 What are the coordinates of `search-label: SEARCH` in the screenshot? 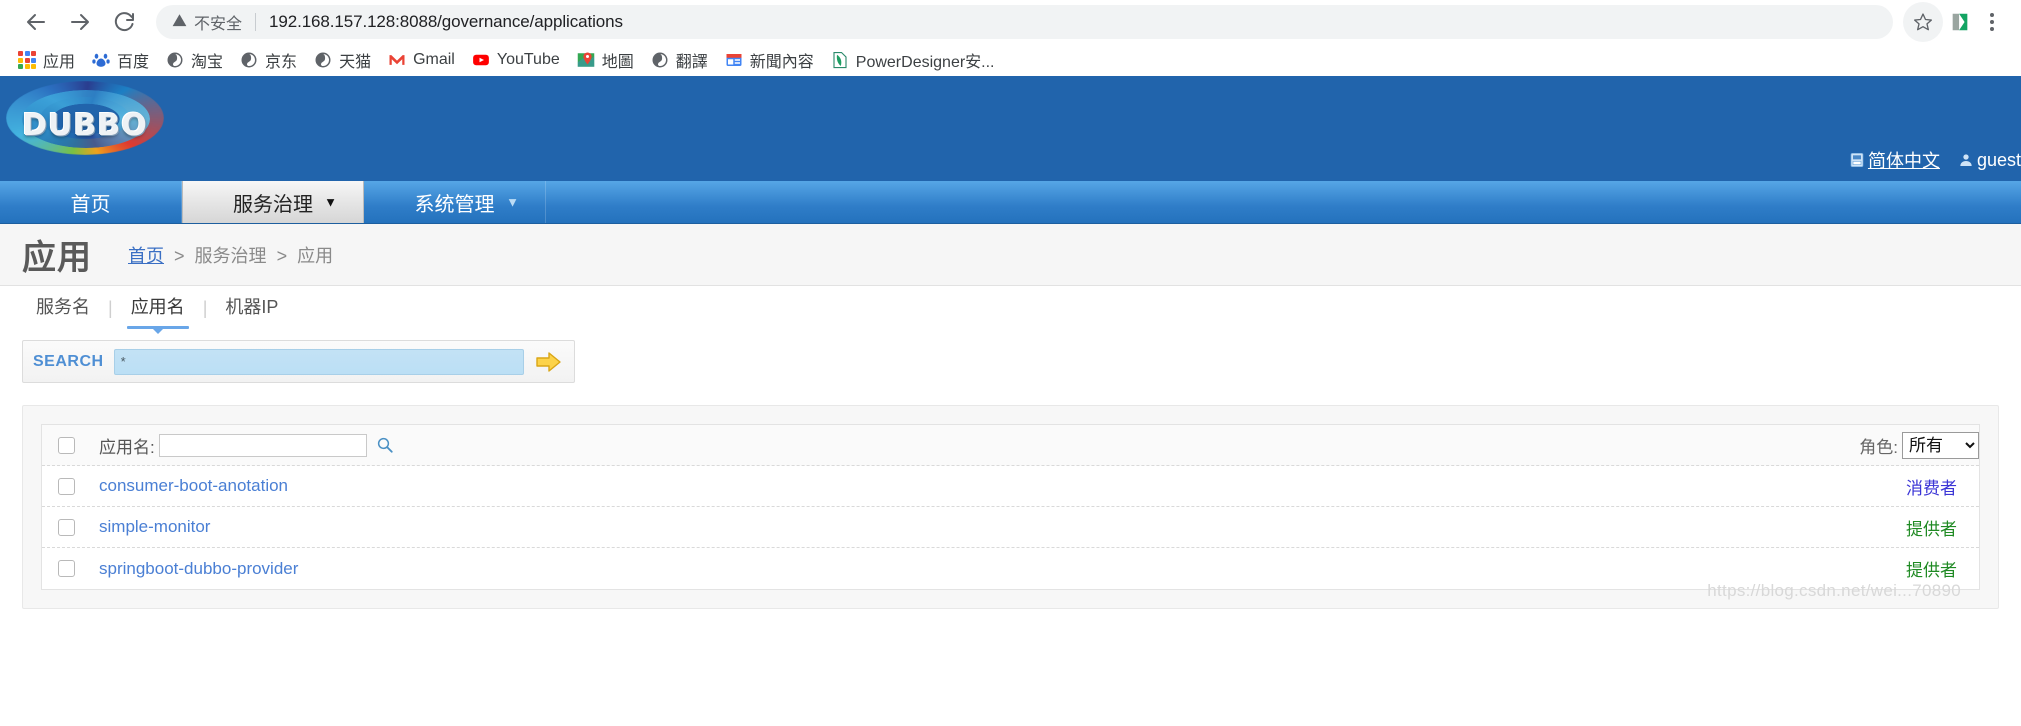 It's located at (68, 361).